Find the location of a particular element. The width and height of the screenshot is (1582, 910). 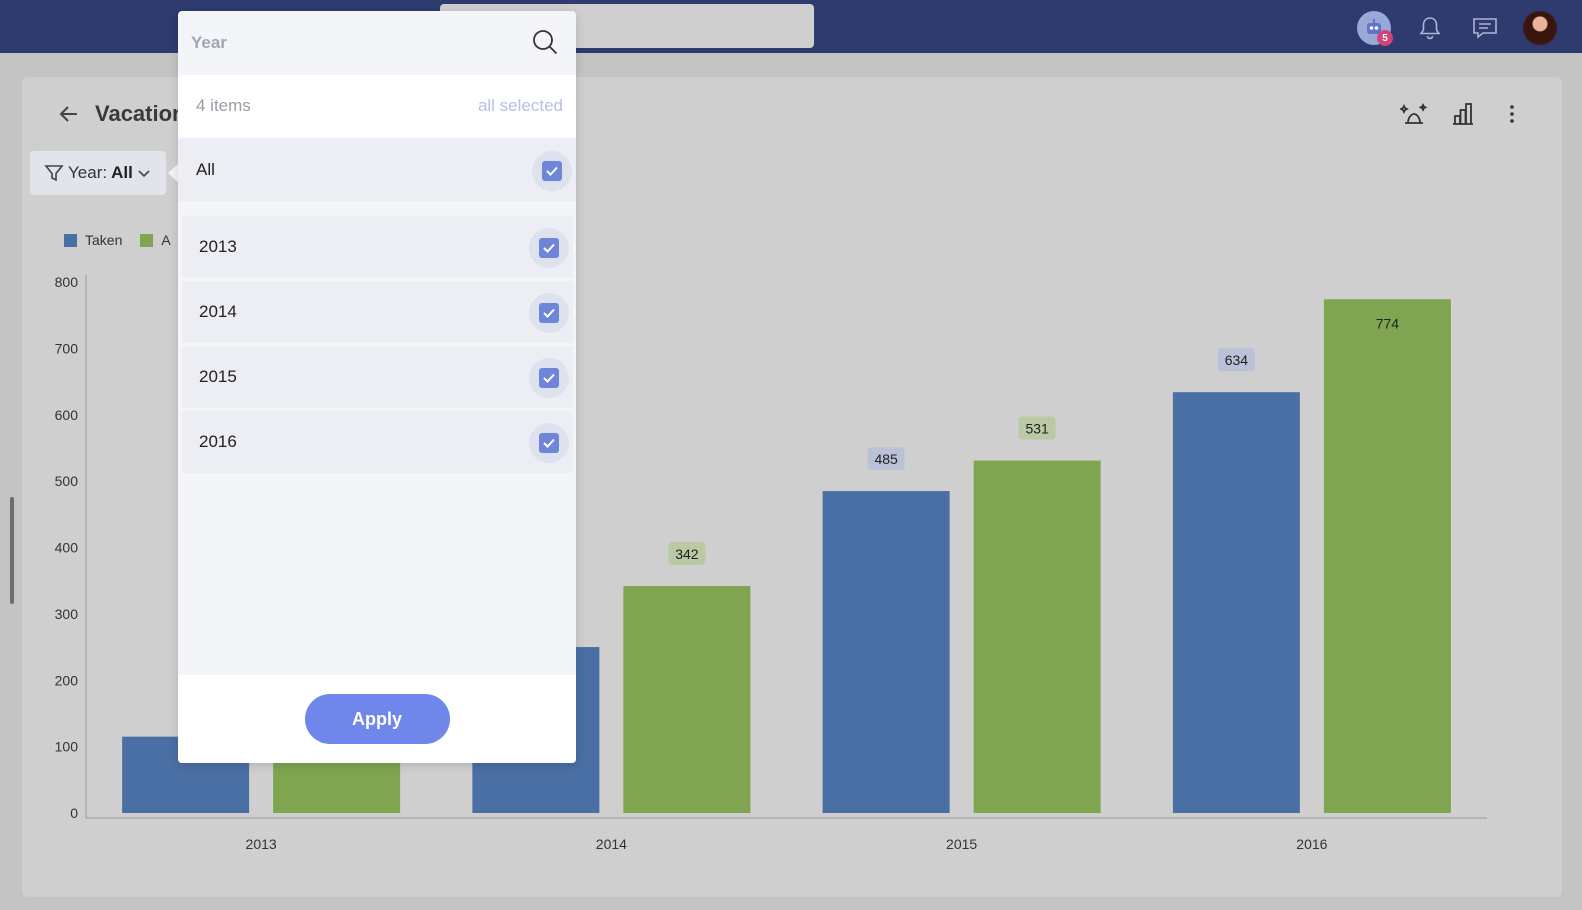

select-all-label: All is located at coordinates (205, 169).